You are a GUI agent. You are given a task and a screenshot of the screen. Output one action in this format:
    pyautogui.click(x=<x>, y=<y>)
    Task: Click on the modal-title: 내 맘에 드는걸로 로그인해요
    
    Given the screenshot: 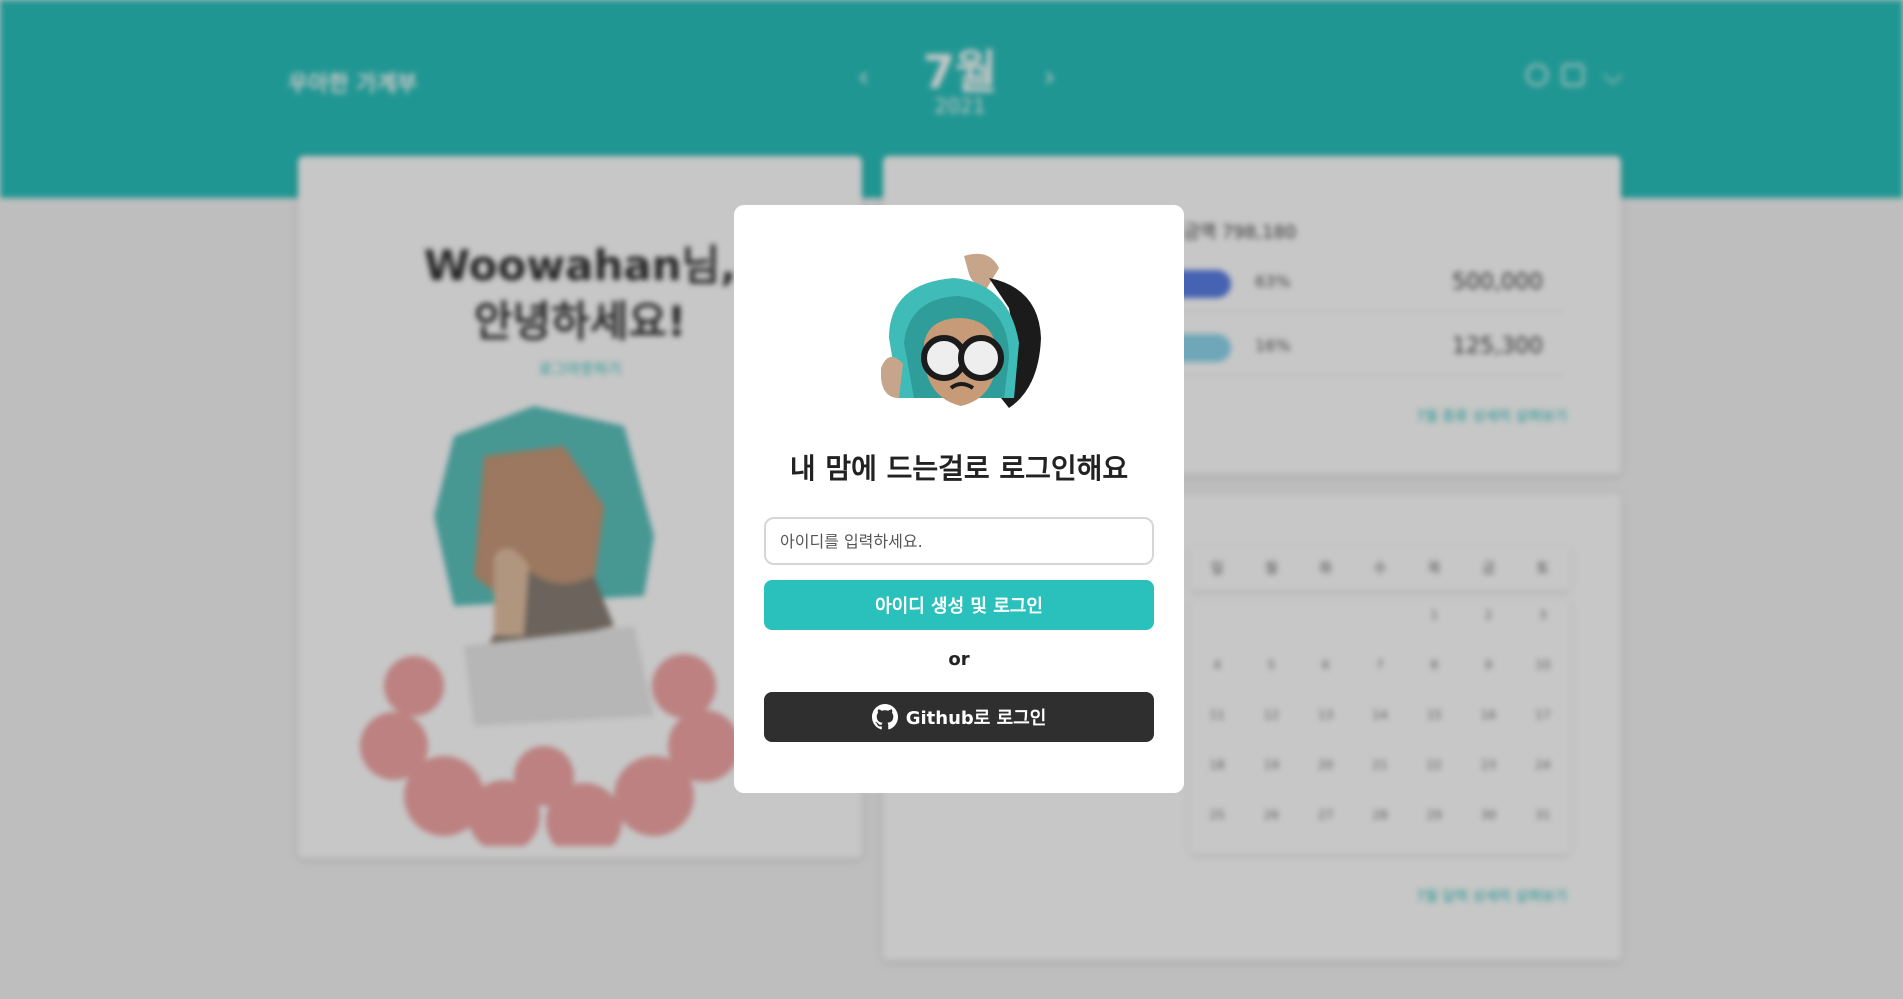 What is the action you would take?
    pyautogui.click(x=959, y=468)
    